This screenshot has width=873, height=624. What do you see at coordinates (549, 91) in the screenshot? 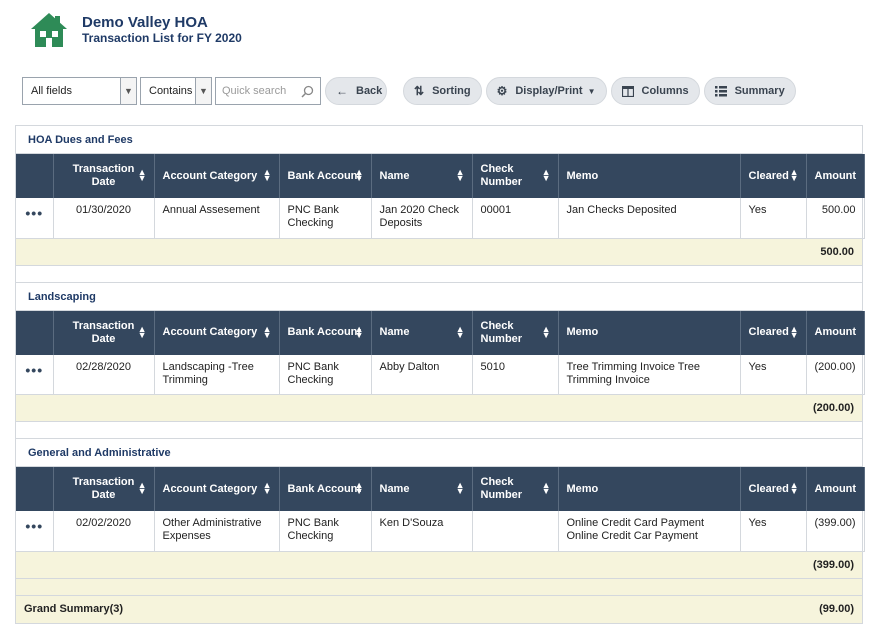
I see `display-print-label: Display/Print` at bounding box center [549, 91].